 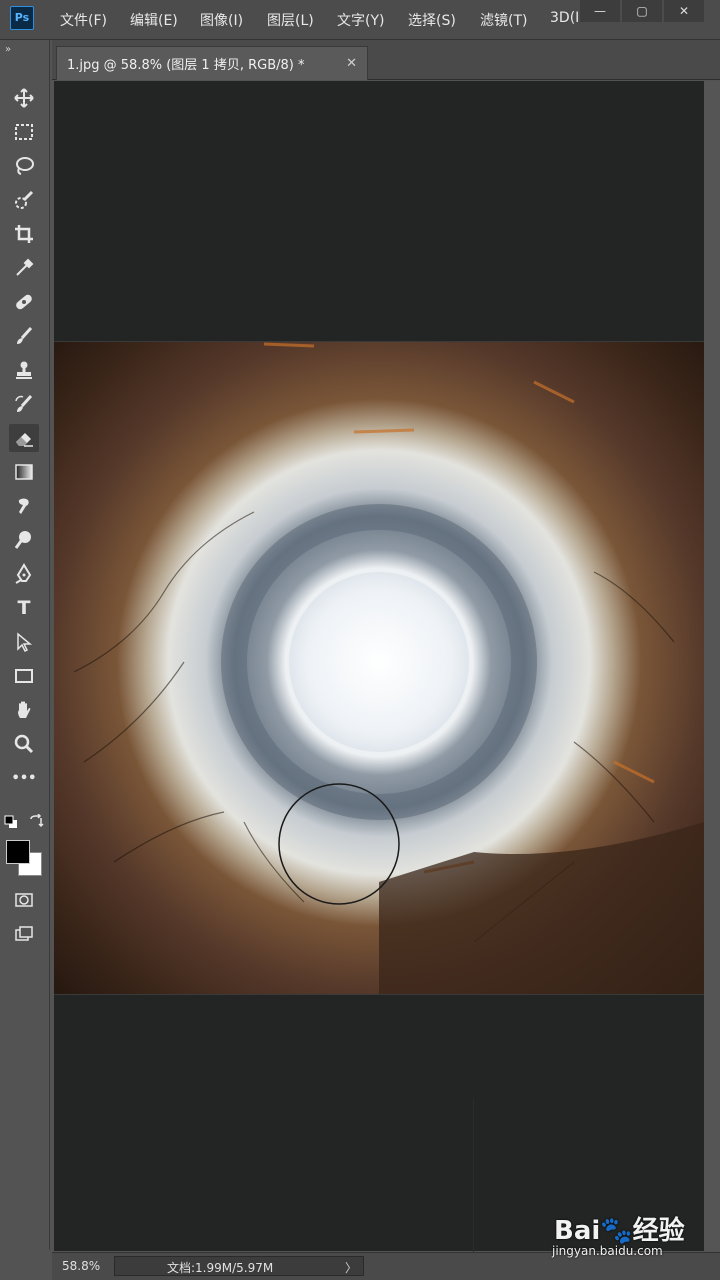 What do you see at coordinates (8, 49) in the screenshot?
I see `collapse-icon: »` at bounding box center [8, 49].